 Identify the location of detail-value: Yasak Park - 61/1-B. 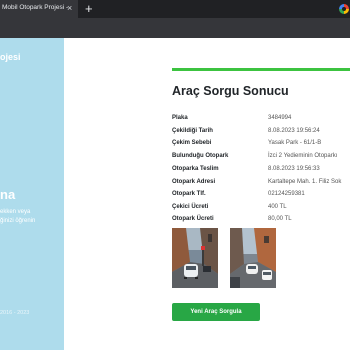
(295, 143).